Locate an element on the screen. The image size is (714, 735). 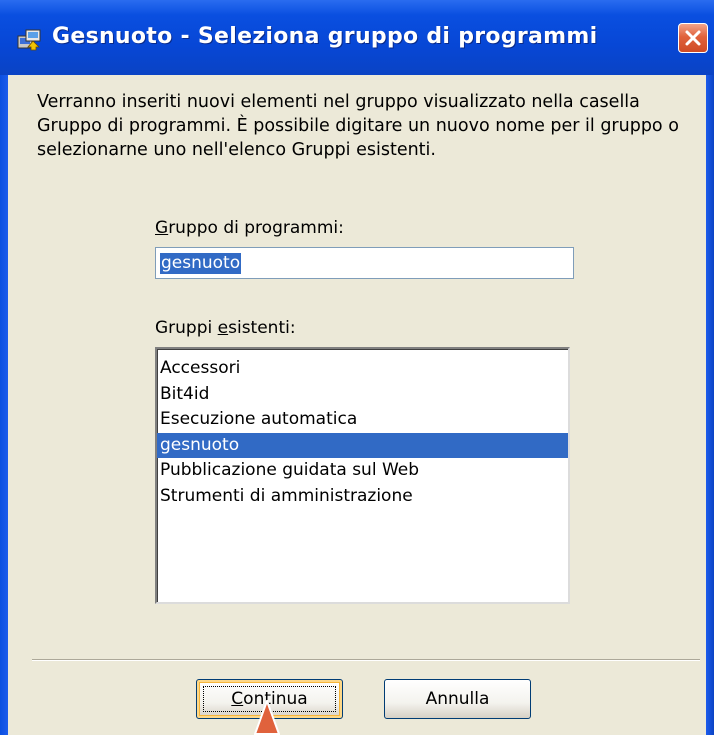
close-button is located at coordinates (693, 38).